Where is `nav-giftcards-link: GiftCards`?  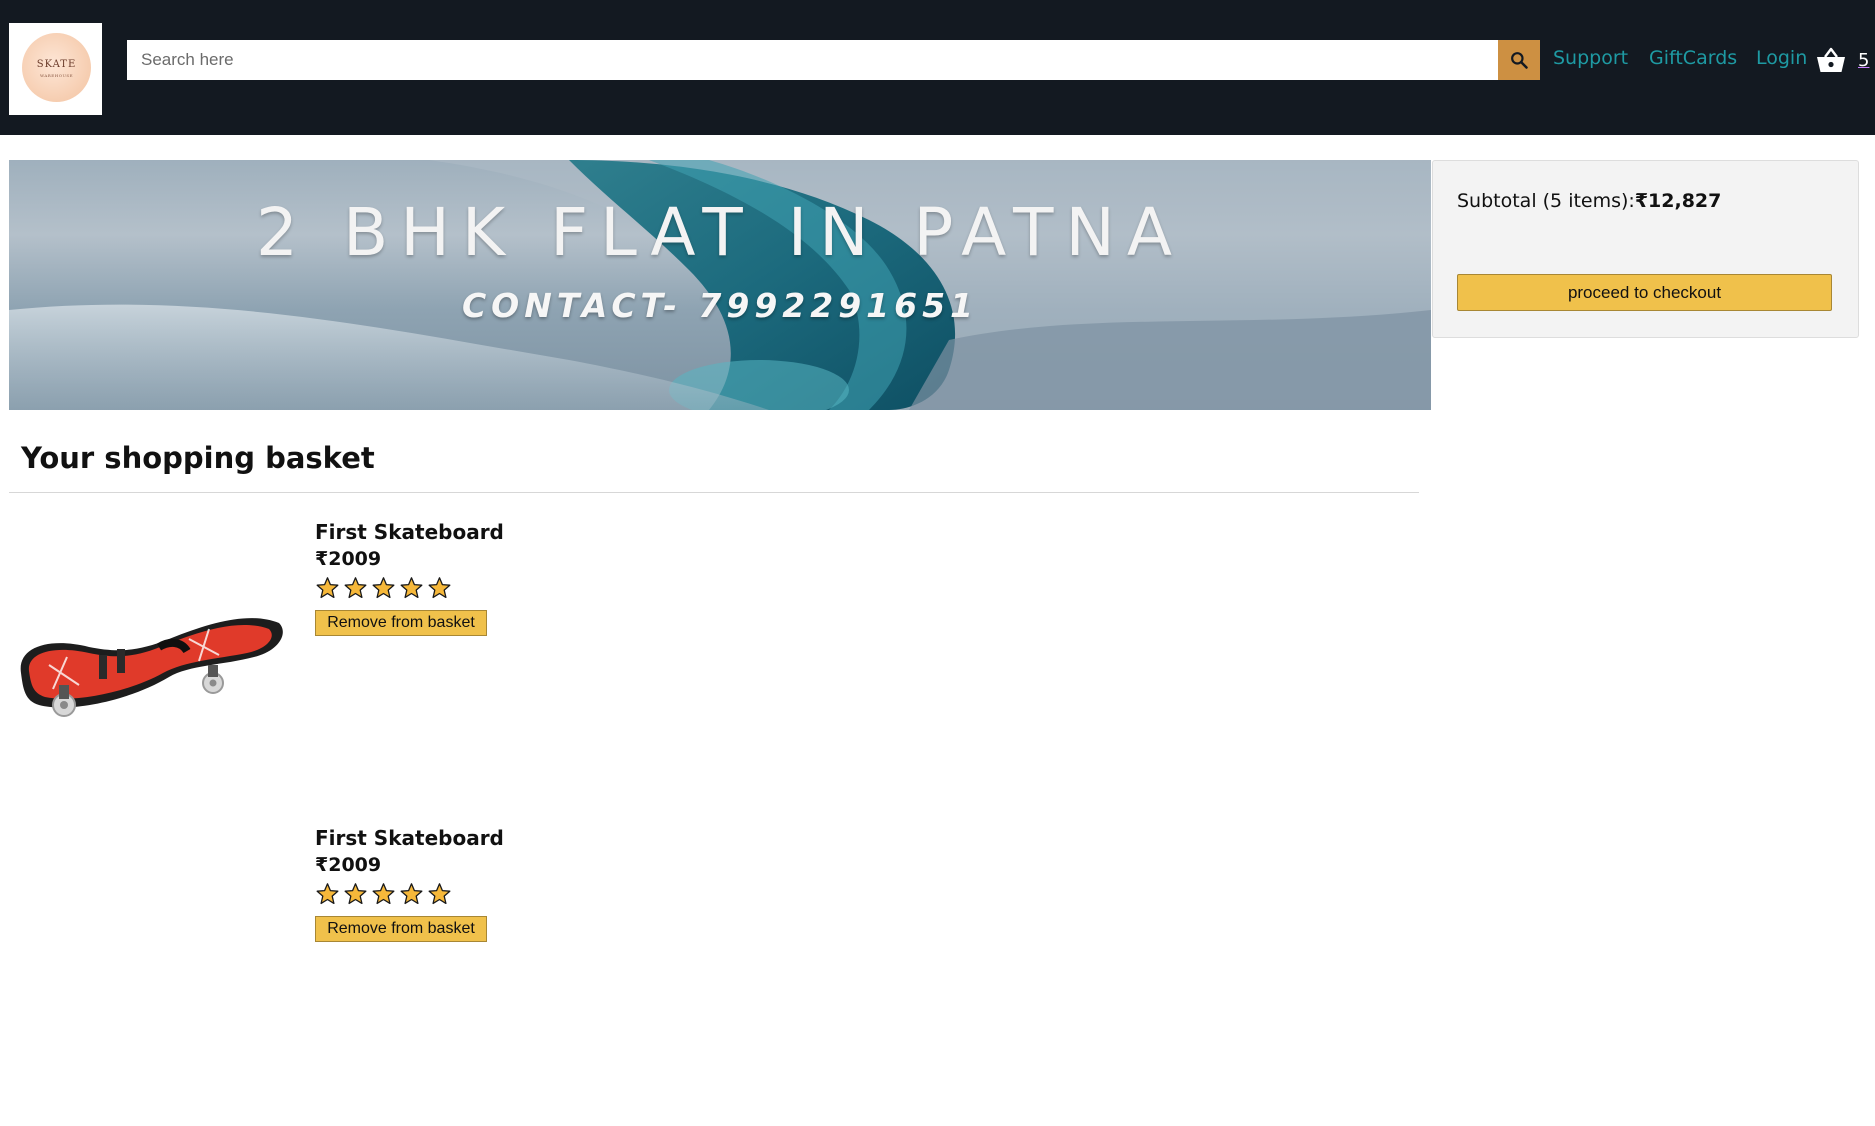
nav-giftcards-link: GiftCards is located at coordinates (1693, 58).